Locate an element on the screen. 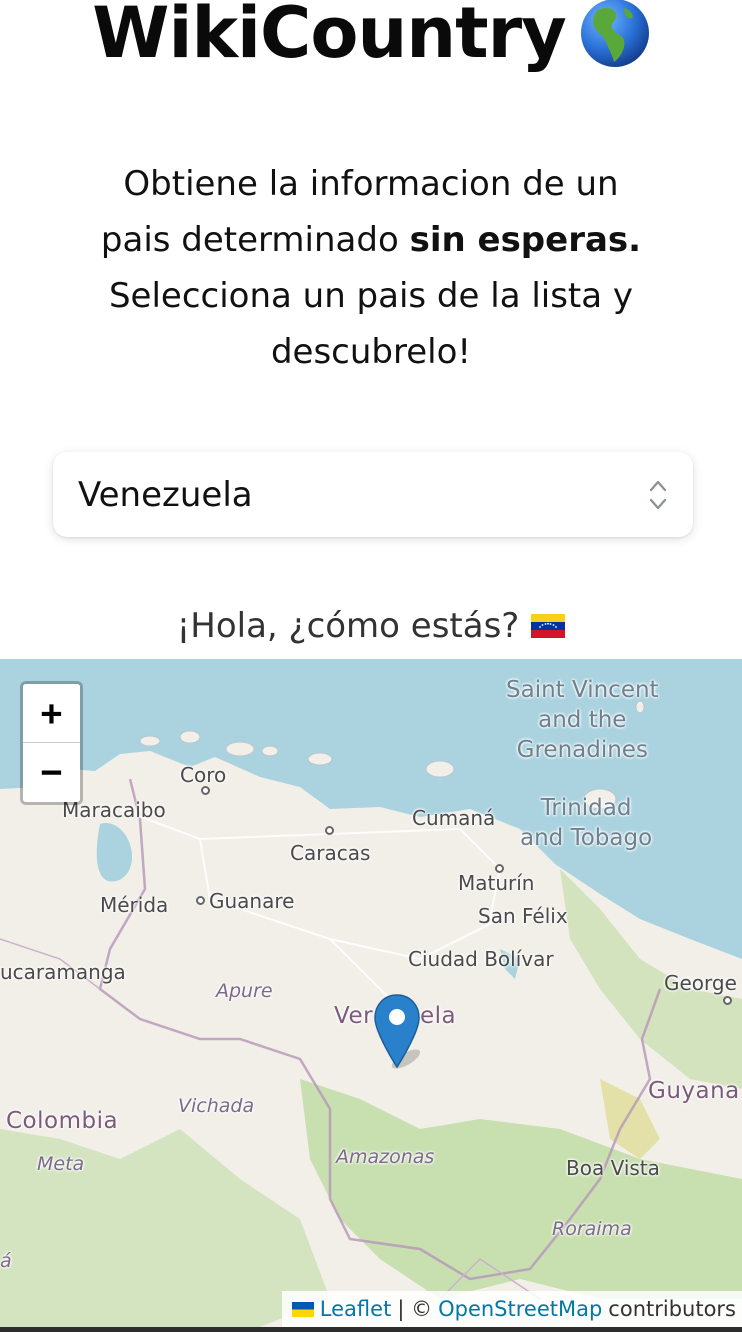  greeting-text: ¡Hola, ¿cómo estás? is located at coordinates (348, 626).